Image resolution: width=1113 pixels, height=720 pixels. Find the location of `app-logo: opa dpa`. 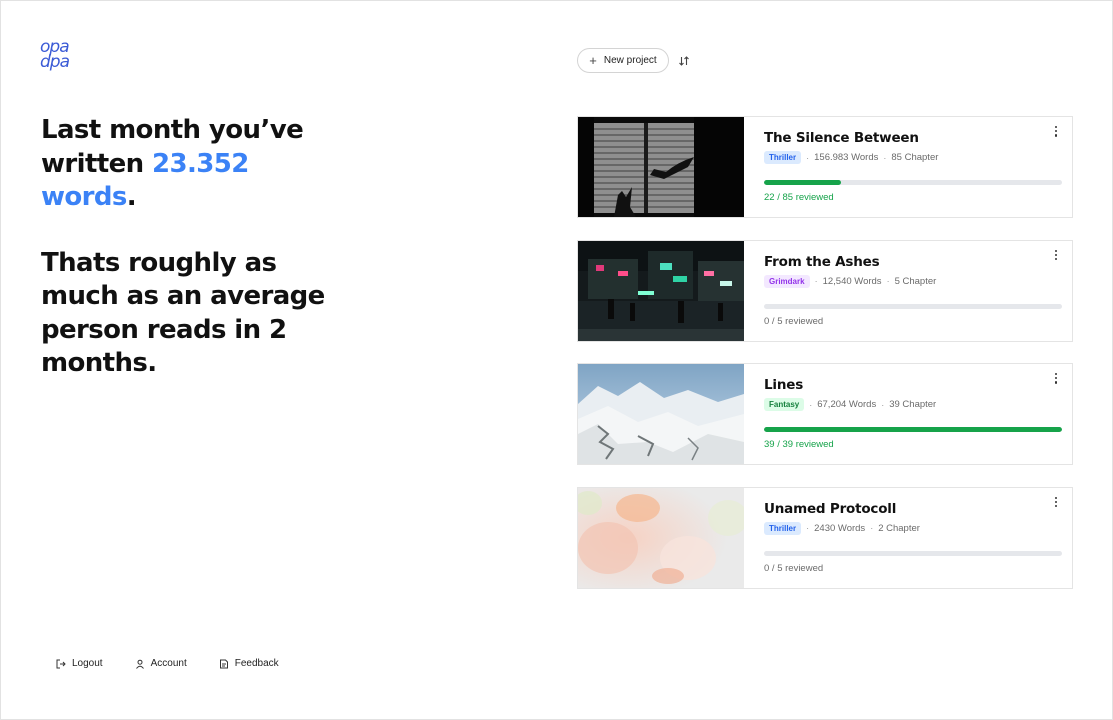

app-logo: opa dpa is located at coordinates (60, 55).